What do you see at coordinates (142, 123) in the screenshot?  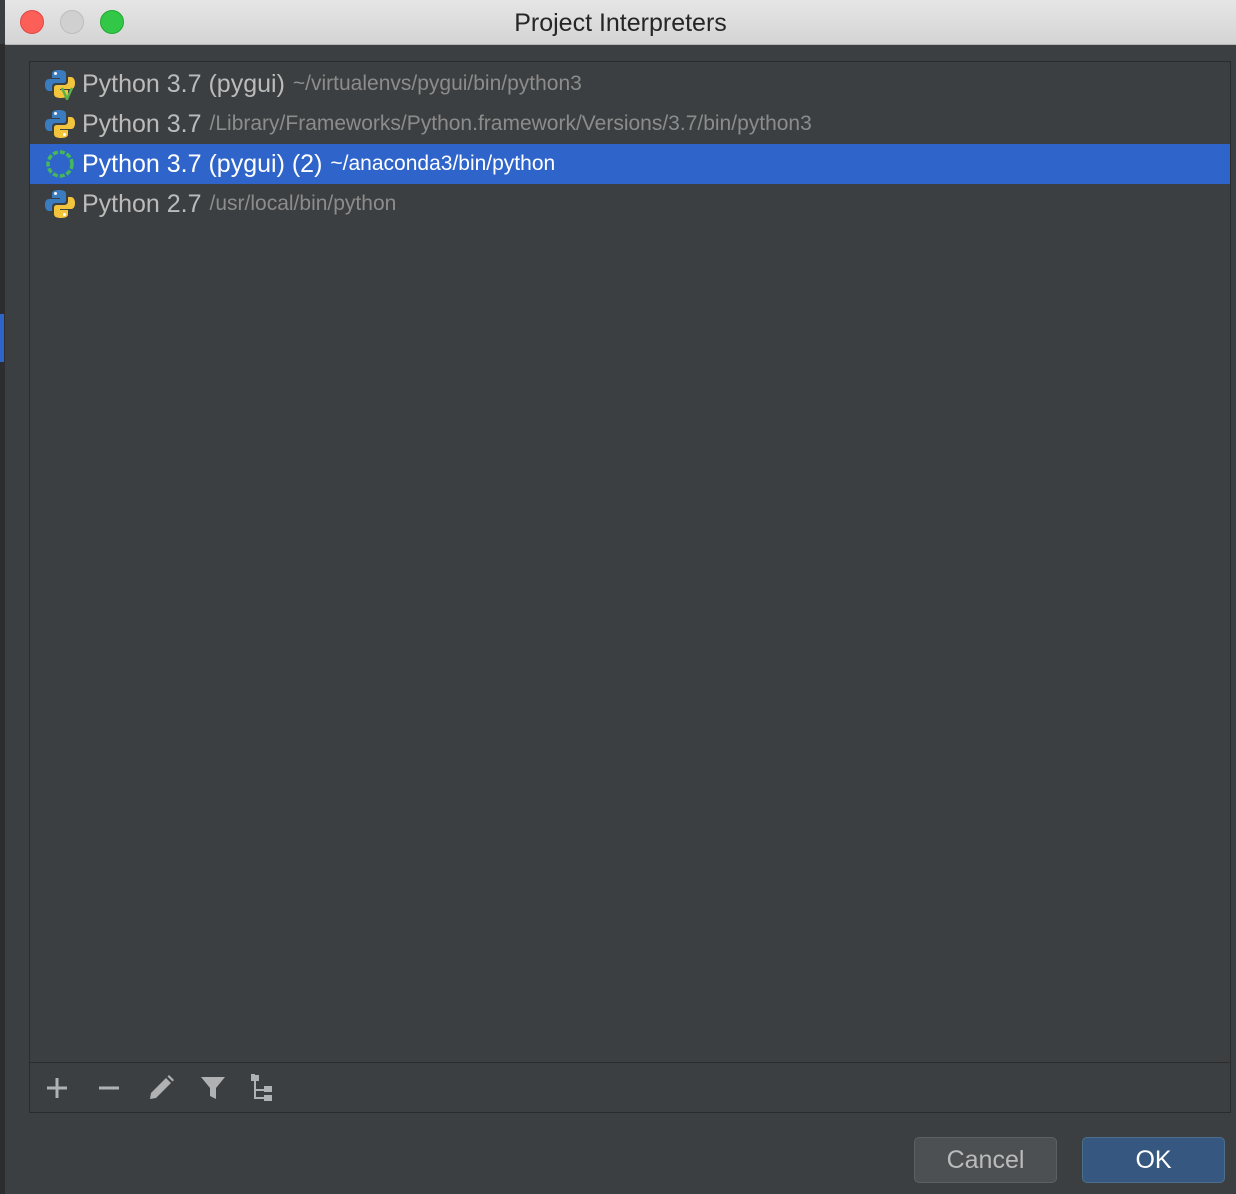 I see `interpreter-name: Python 3.7` at bounding box center [142, 123].